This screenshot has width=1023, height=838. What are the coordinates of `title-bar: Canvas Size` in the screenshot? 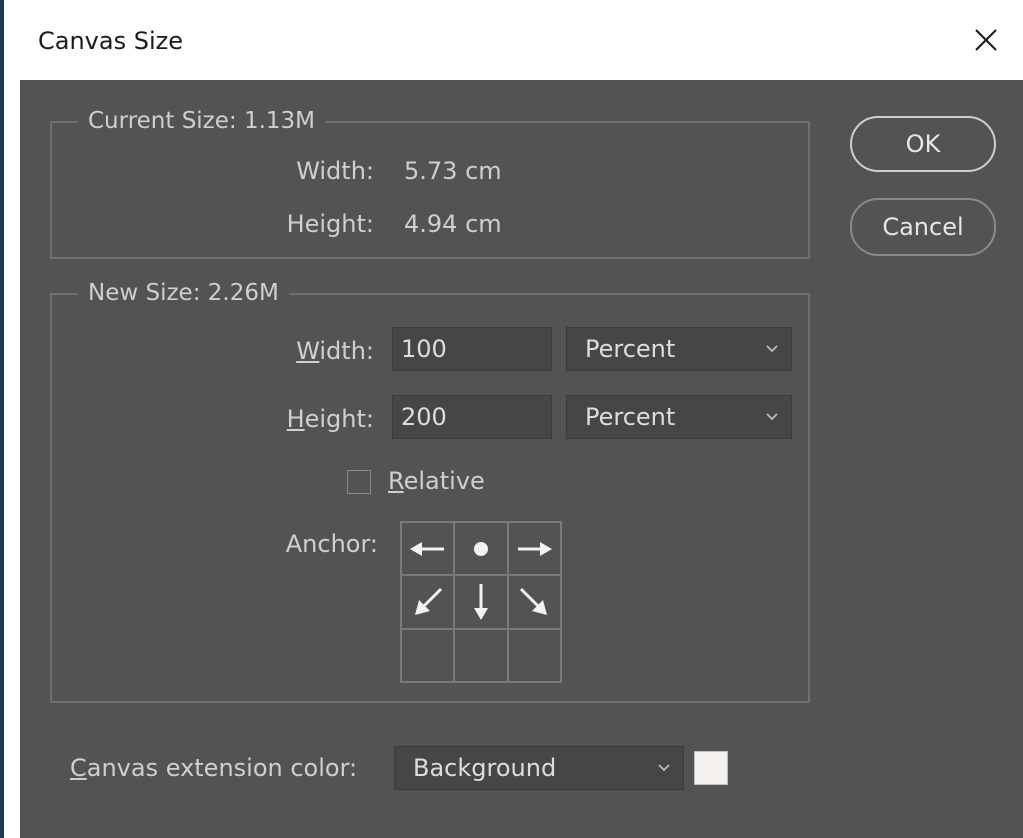 It's located at (513, 40).